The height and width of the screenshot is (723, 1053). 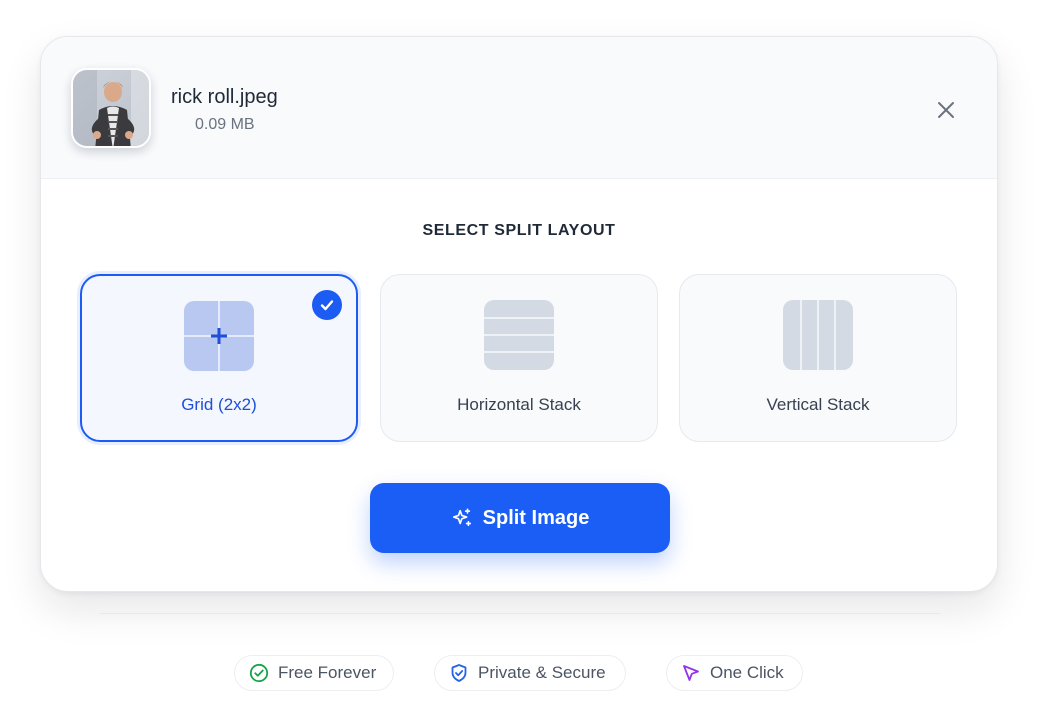 I want to click on feature-badge-one-click: One Click, so click(x=734, y=673).